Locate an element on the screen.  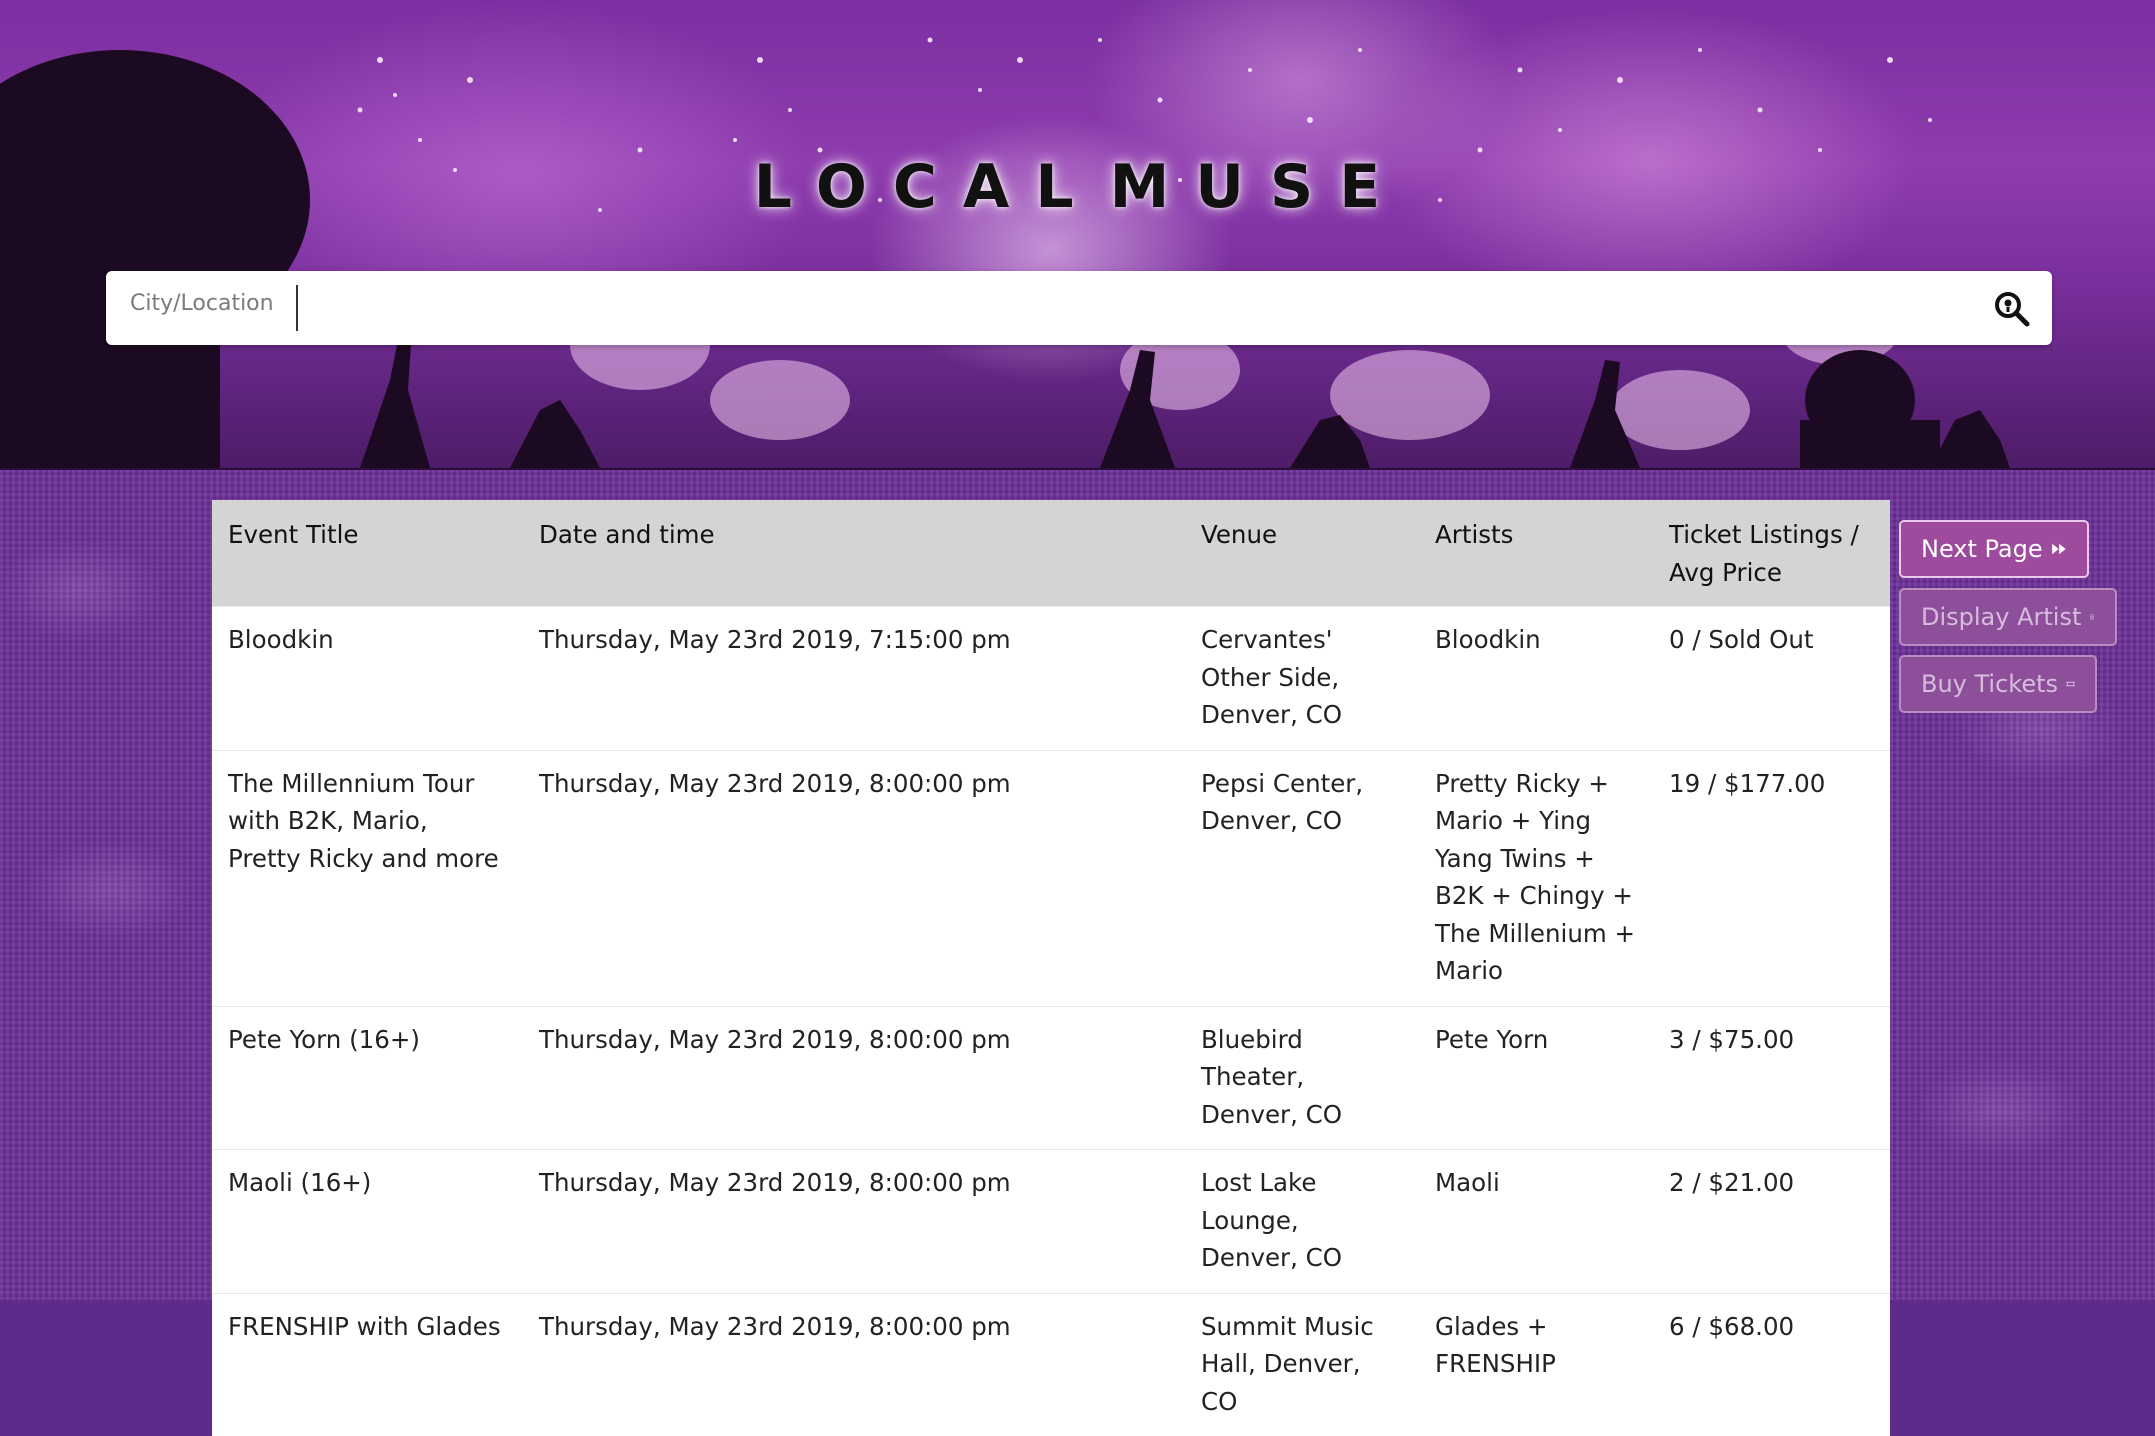
contact-card-icon is located at coordinates (2092, 617).